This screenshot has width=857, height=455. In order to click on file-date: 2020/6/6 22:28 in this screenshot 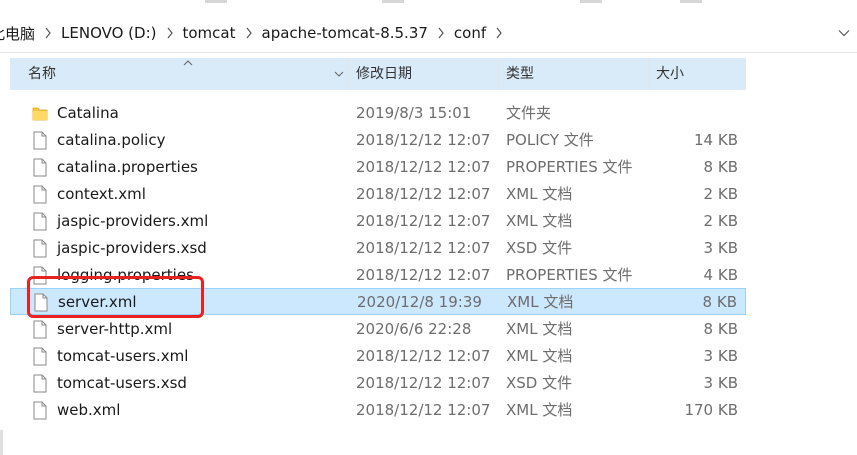, I will do `click(414, 329)`.